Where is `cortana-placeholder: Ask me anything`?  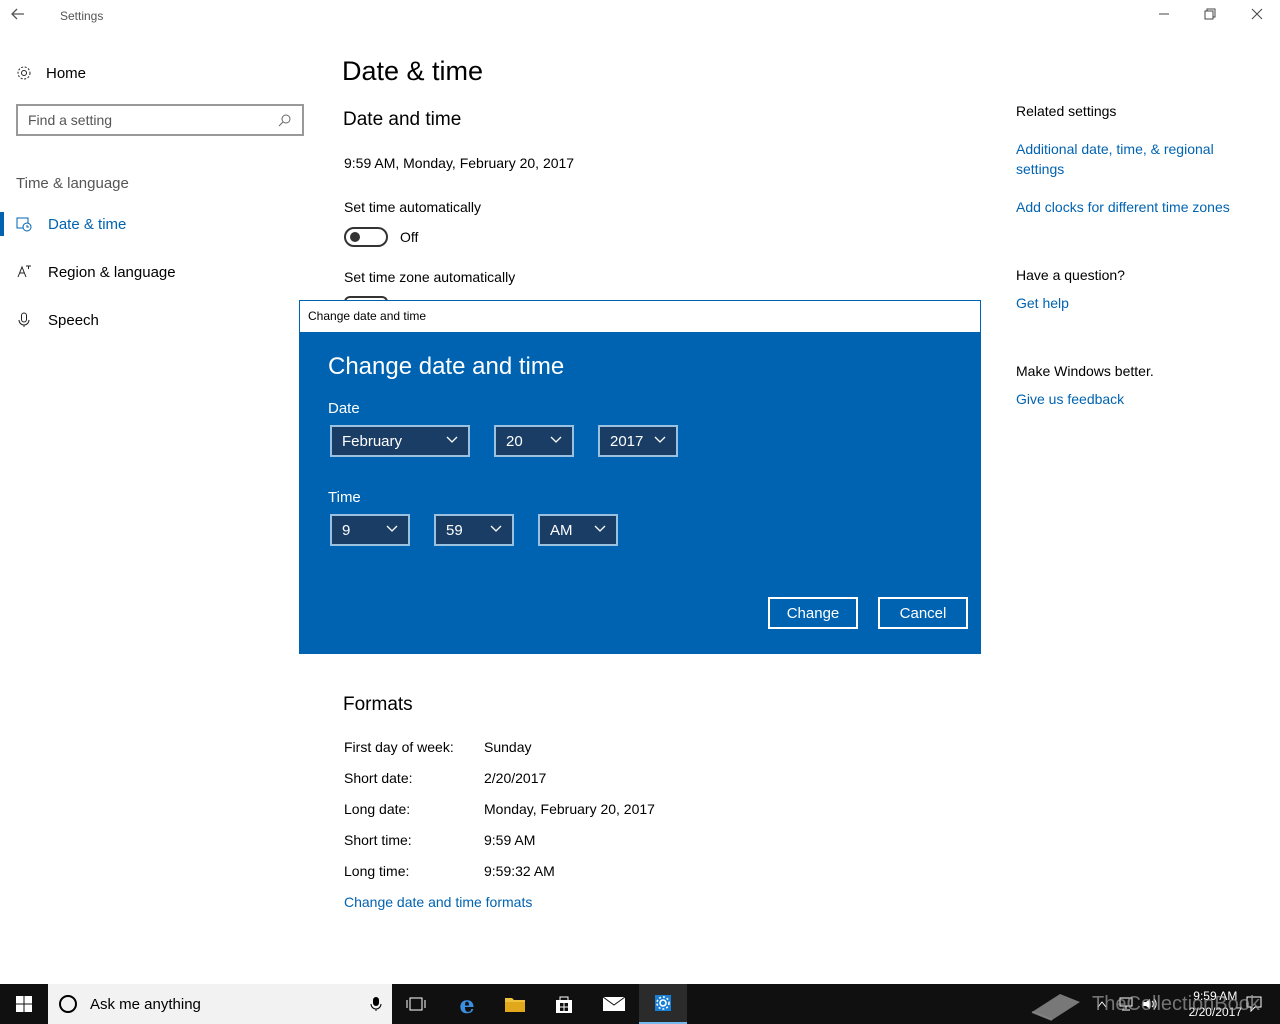 cortana-placeholder: Ask me anything is located at coordinates (145, 1004).